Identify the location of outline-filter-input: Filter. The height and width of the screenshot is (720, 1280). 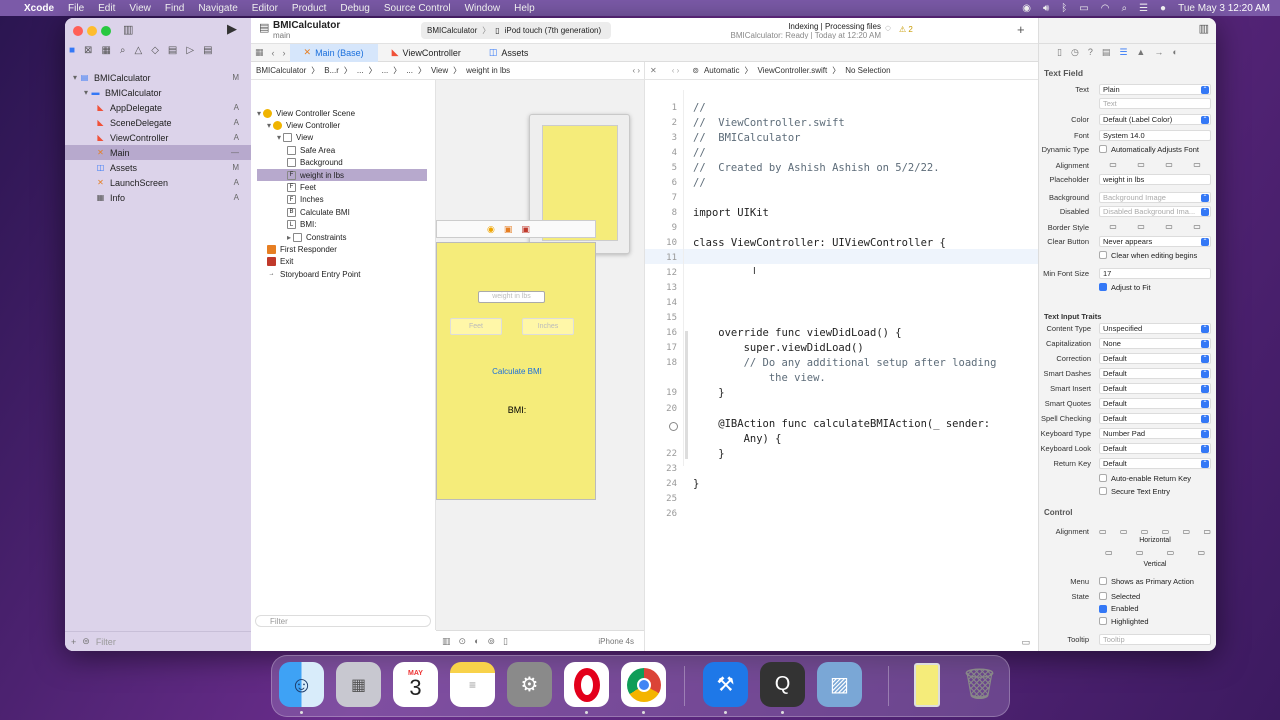
(343, 621).